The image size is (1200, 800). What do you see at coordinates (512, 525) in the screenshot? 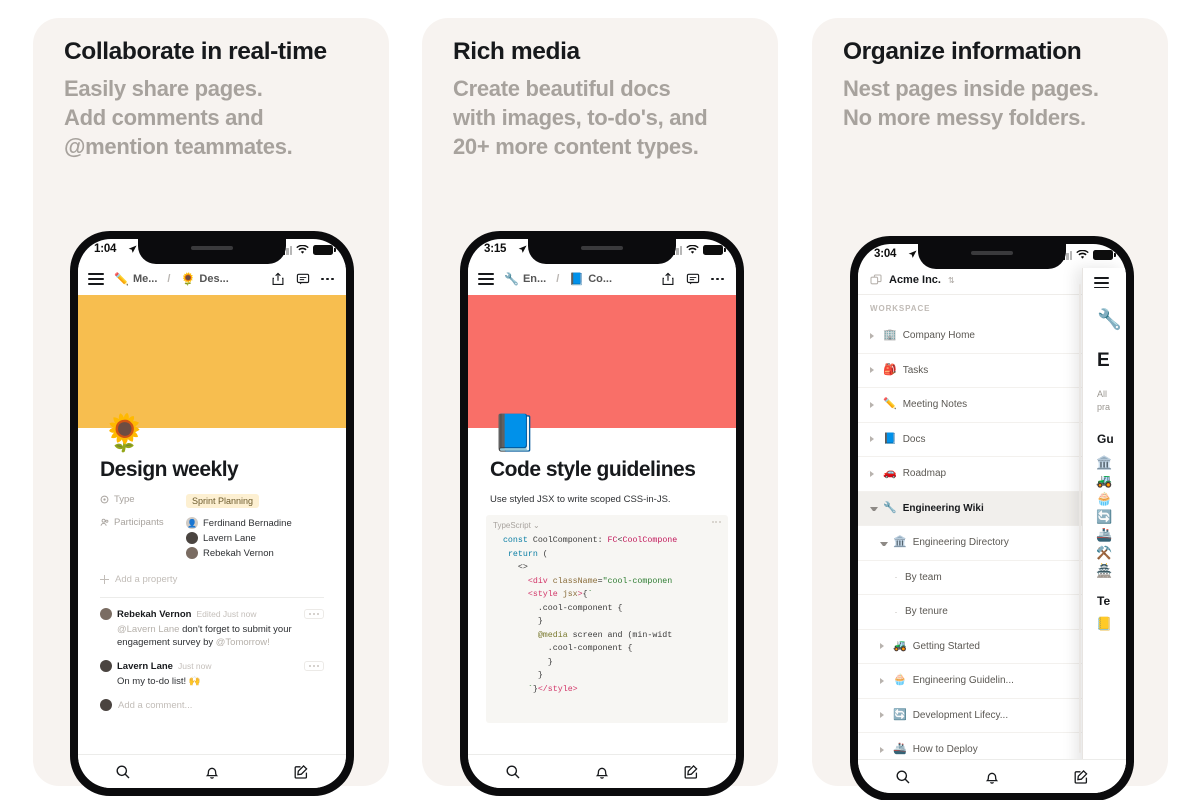
I see `code-language-label: TypeScript` at bounding box center [512, 525].